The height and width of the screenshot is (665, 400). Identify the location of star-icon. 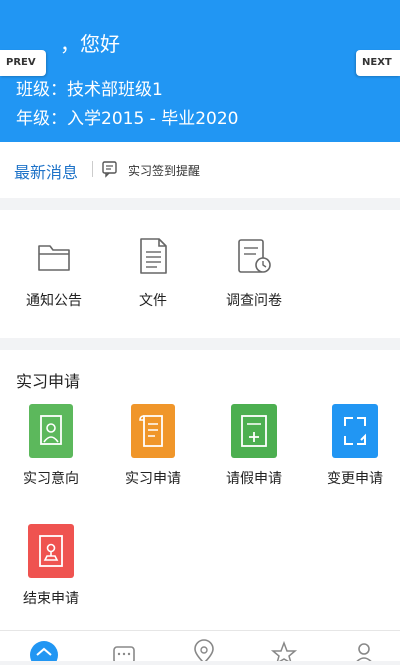
(284, 652).